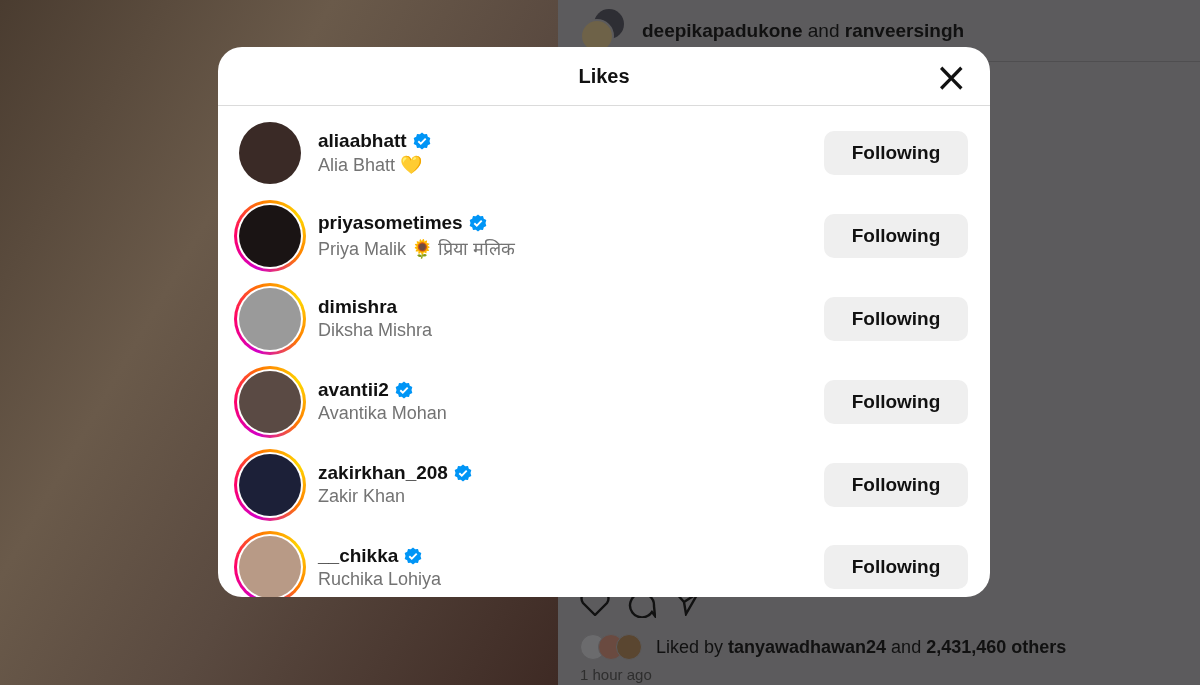  I want to click on dialog-title: Likes, so click(604, 76).